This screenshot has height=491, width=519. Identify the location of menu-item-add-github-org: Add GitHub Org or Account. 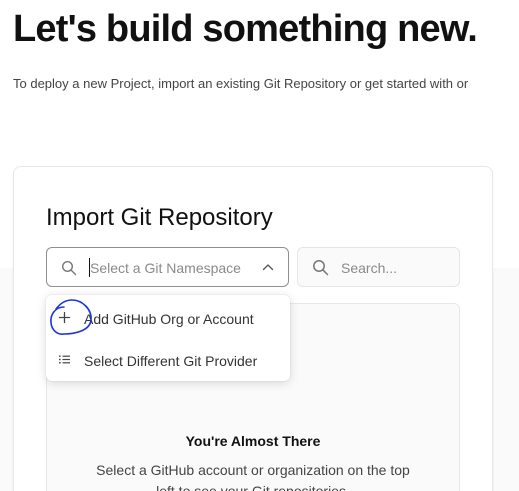
(168, 317).